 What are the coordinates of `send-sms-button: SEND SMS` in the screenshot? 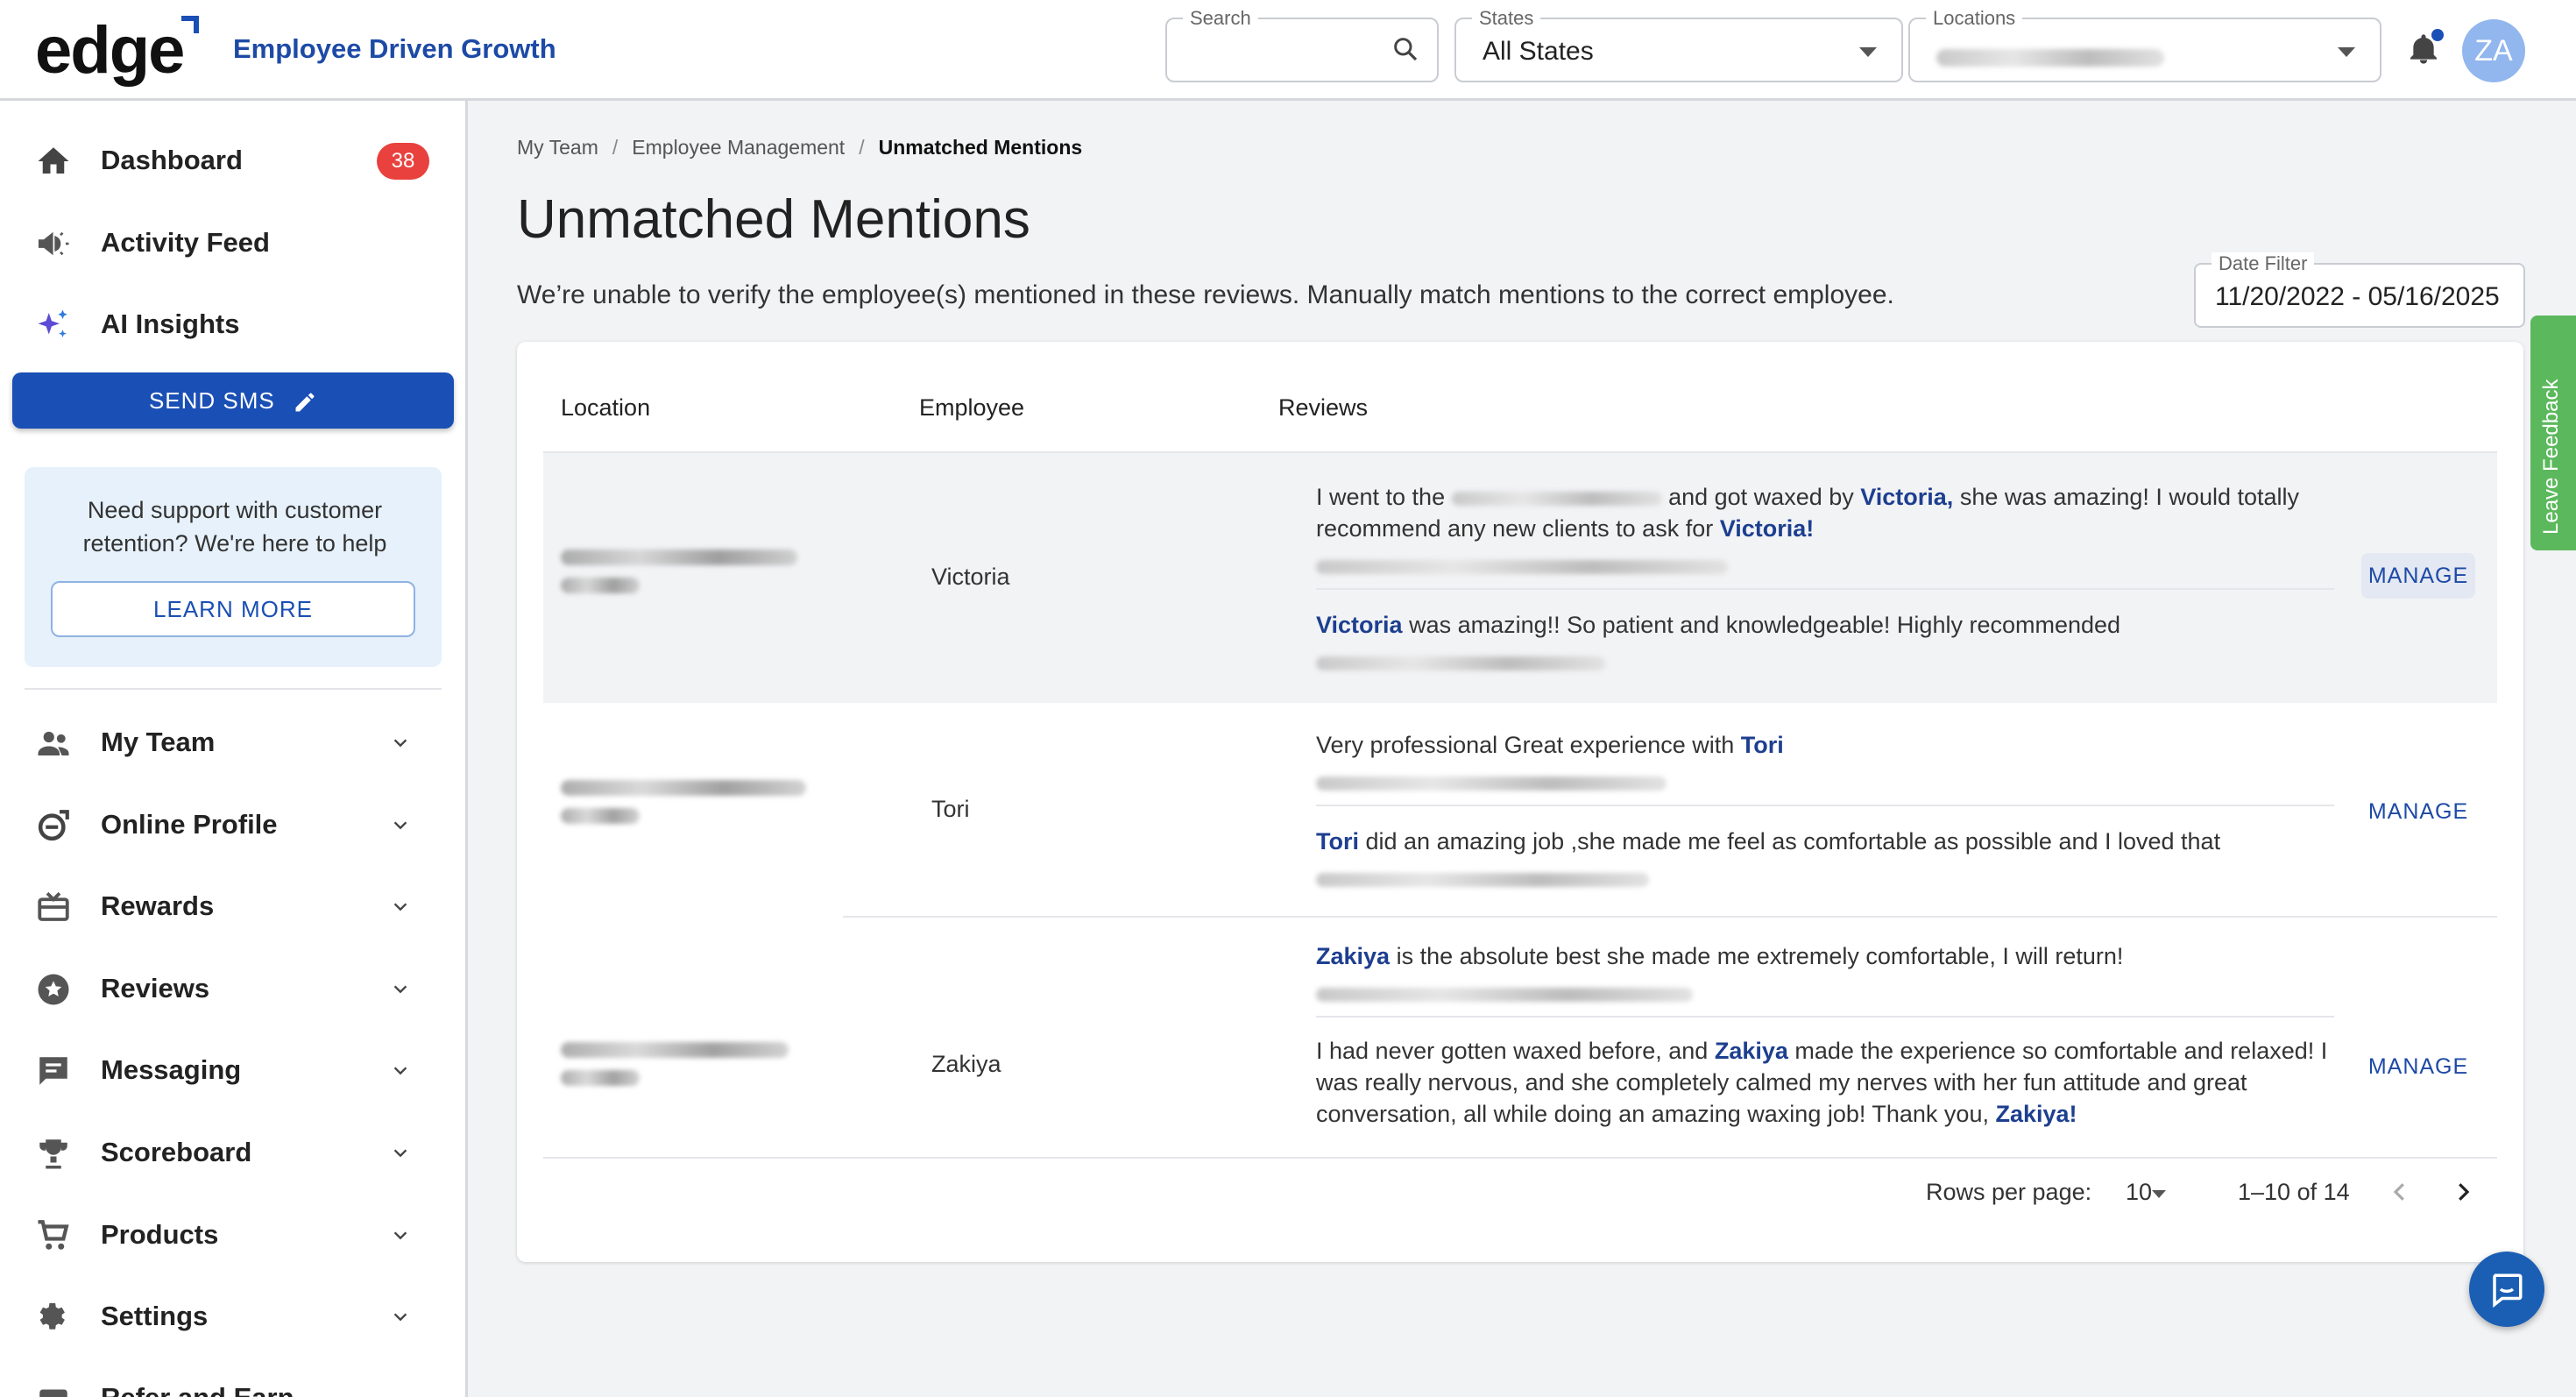 It's located at (233, 400).